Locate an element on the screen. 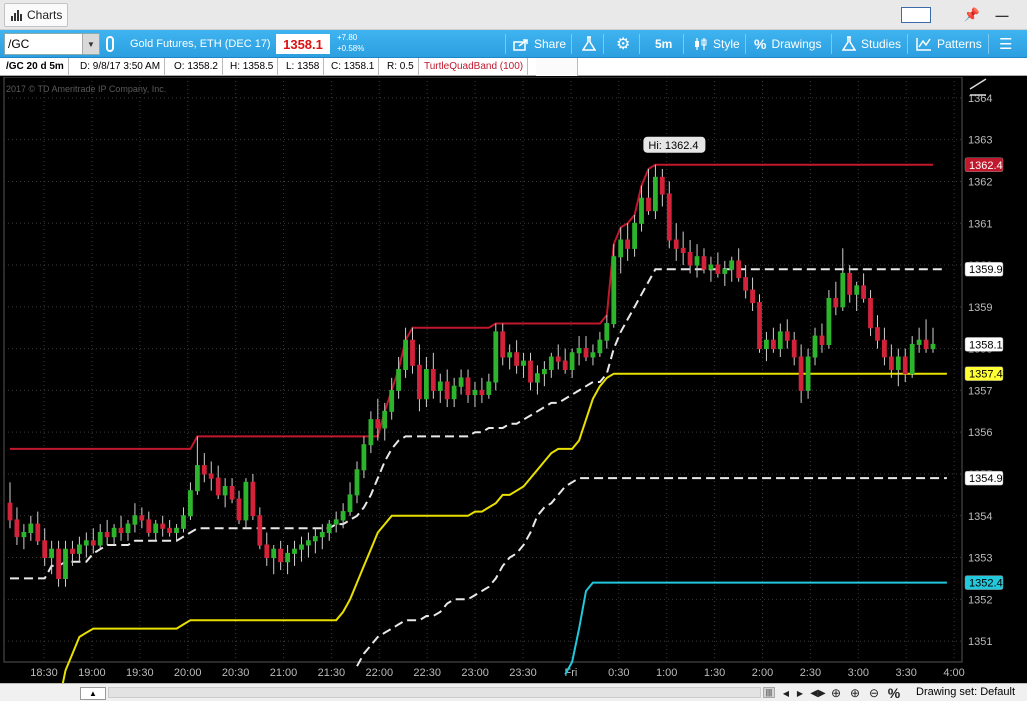 This screenshot has height=701, width=1027. high-value: H: 1358.5 is located at coordinates (252, 67).